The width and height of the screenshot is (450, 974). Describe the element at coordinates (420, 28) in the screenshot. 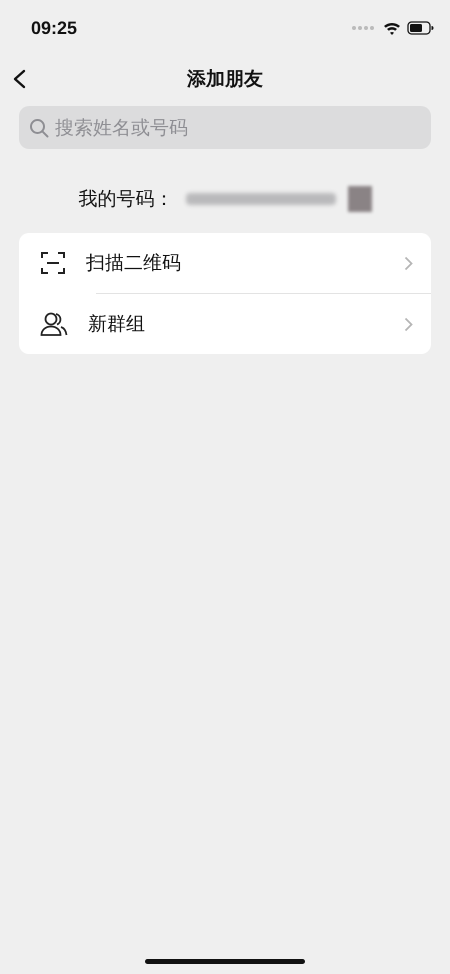

I see `battery-icon` at that location.